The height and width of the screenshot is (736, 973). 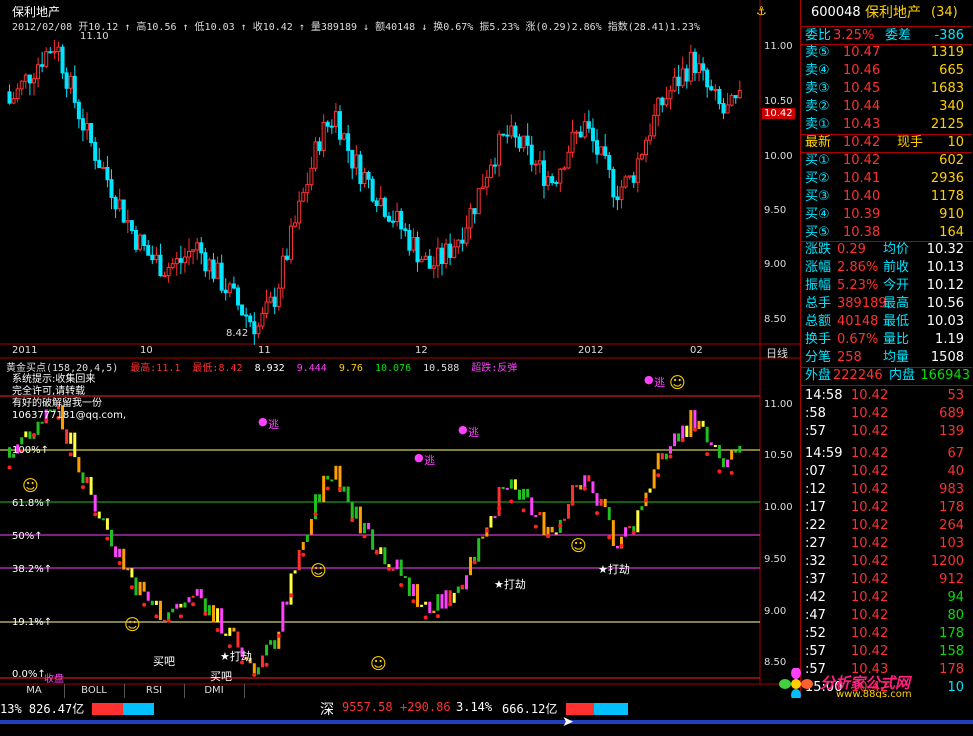 What do you see at coordinates (858, 375) in the screenshot?
I see `waipan-value: 222246` at bounding box center [858, 375].